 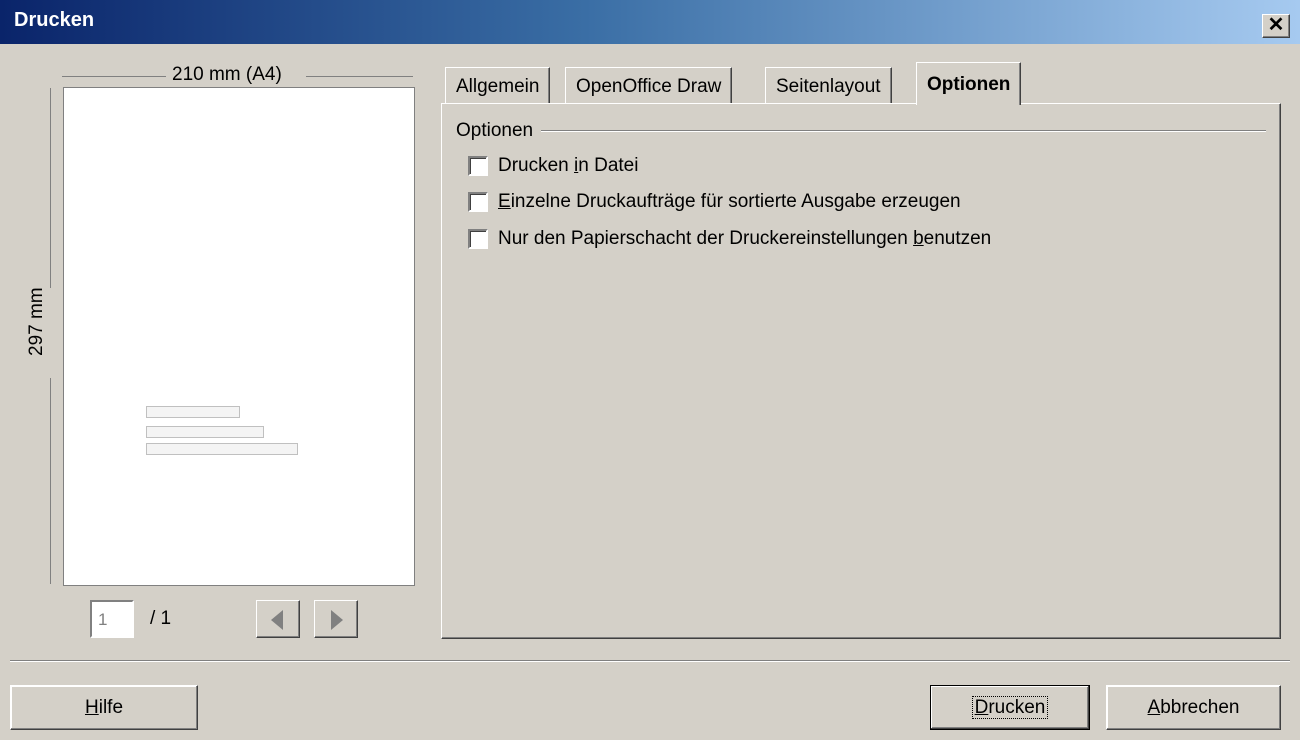 I want to click on next-page-button, so click(x=336, y=619).